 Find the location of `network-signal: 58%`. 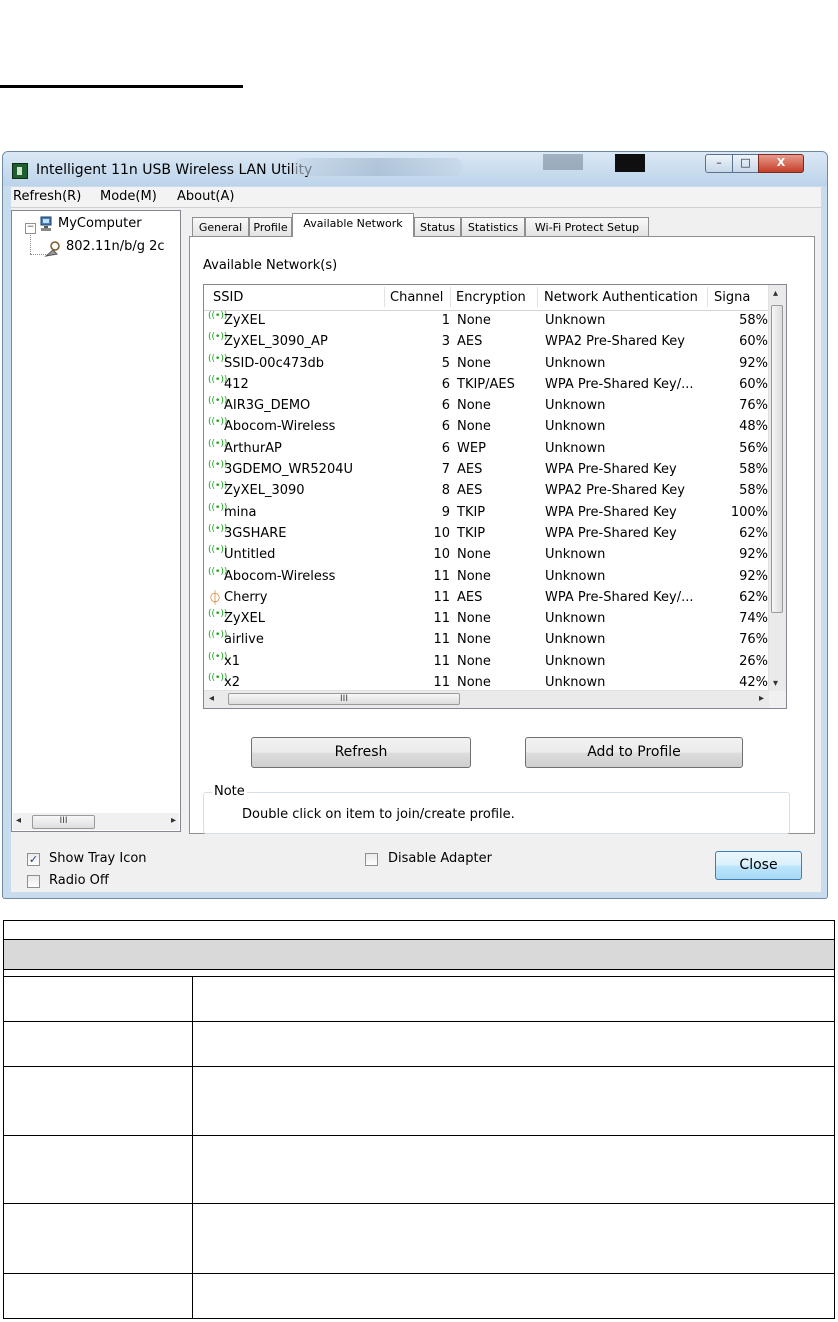

network-signal: 58% is located at coordinates (753, 470).